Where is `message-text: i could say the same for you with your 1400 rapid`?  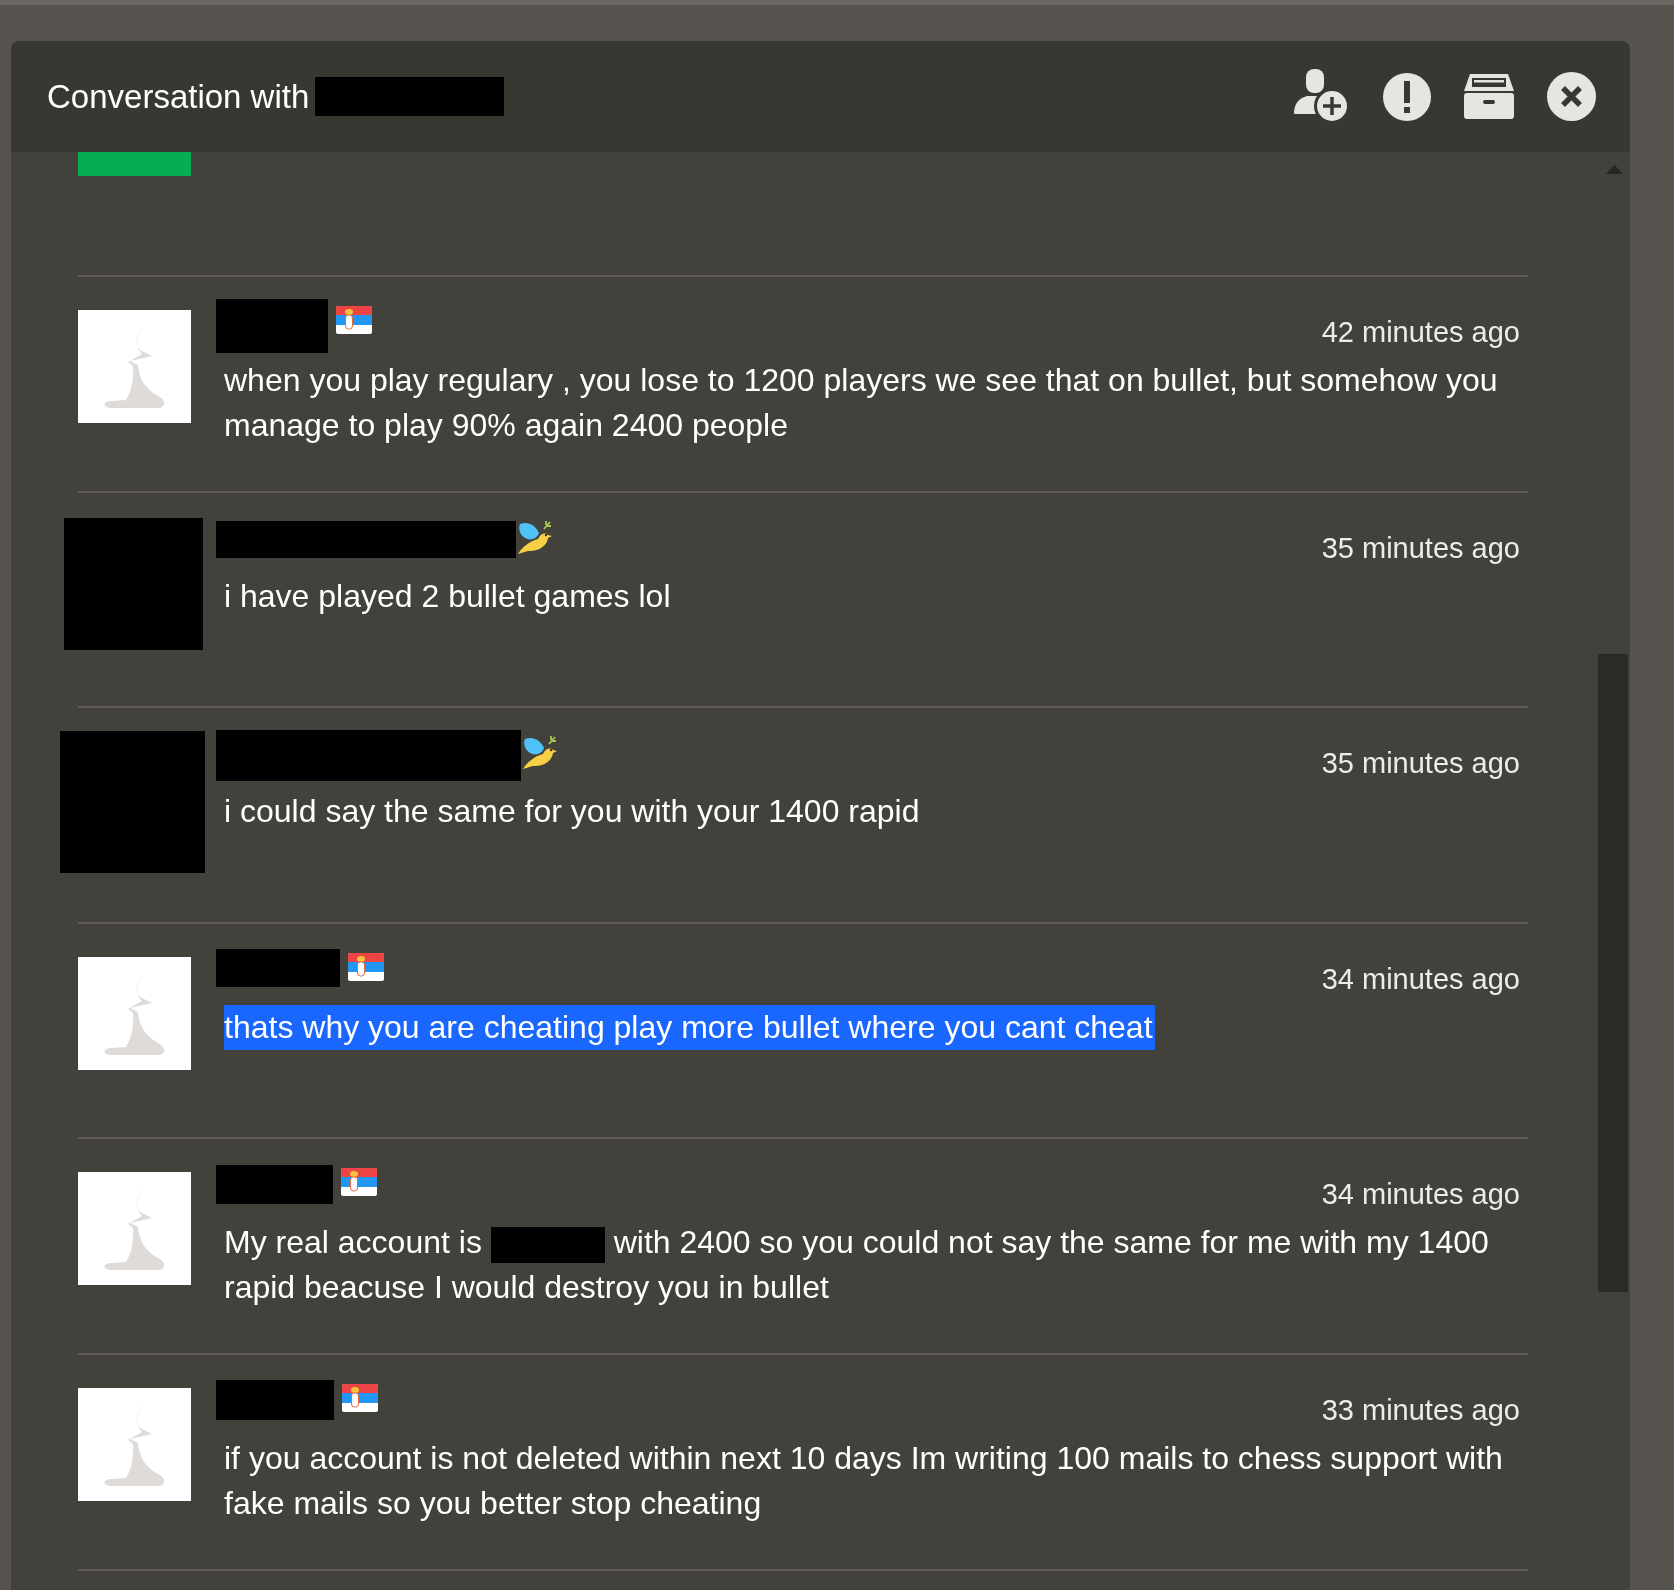
message-text: i could say the same for you with your 1400 rapid is located at coordinates (572, 812).